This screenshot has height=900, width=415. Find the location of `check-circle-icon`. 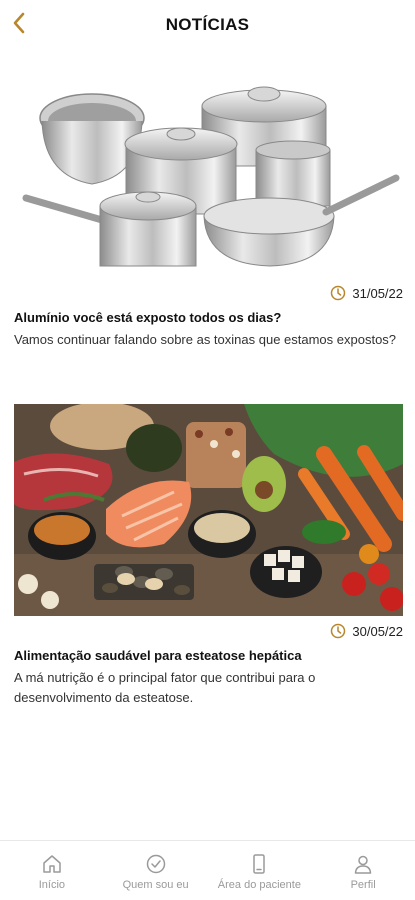

check-circle-icon is located at coordinates (156, 864).